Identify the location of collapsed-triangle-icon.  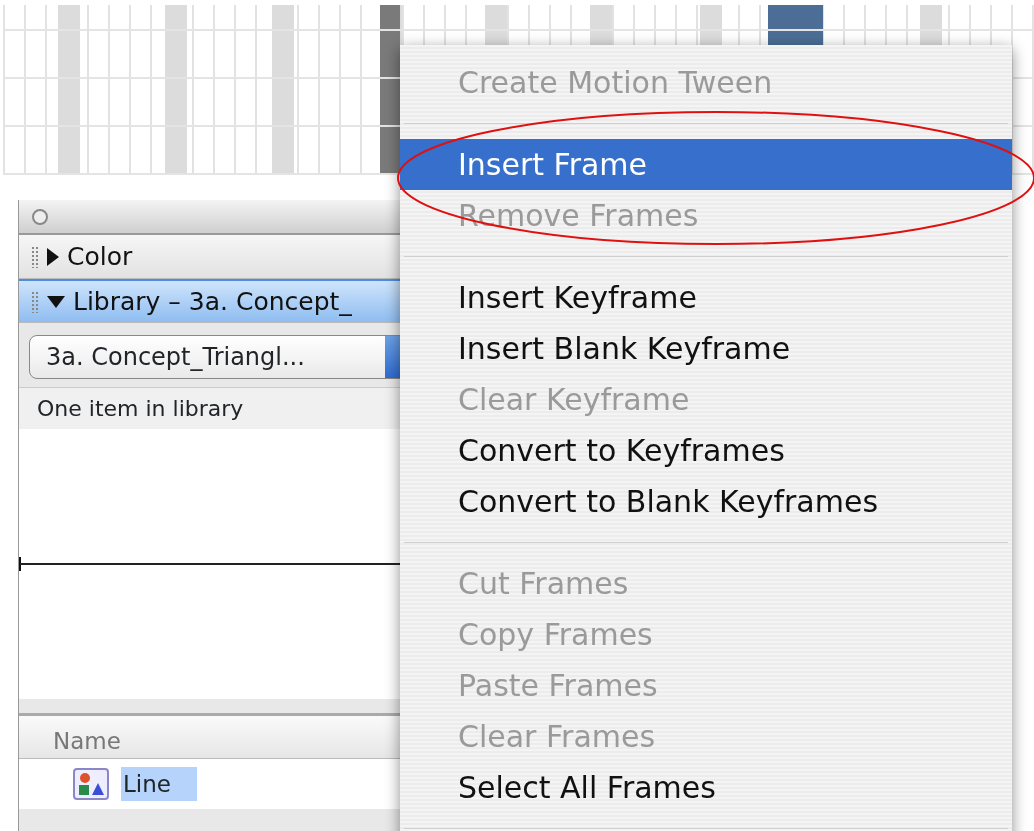
(53, 256).